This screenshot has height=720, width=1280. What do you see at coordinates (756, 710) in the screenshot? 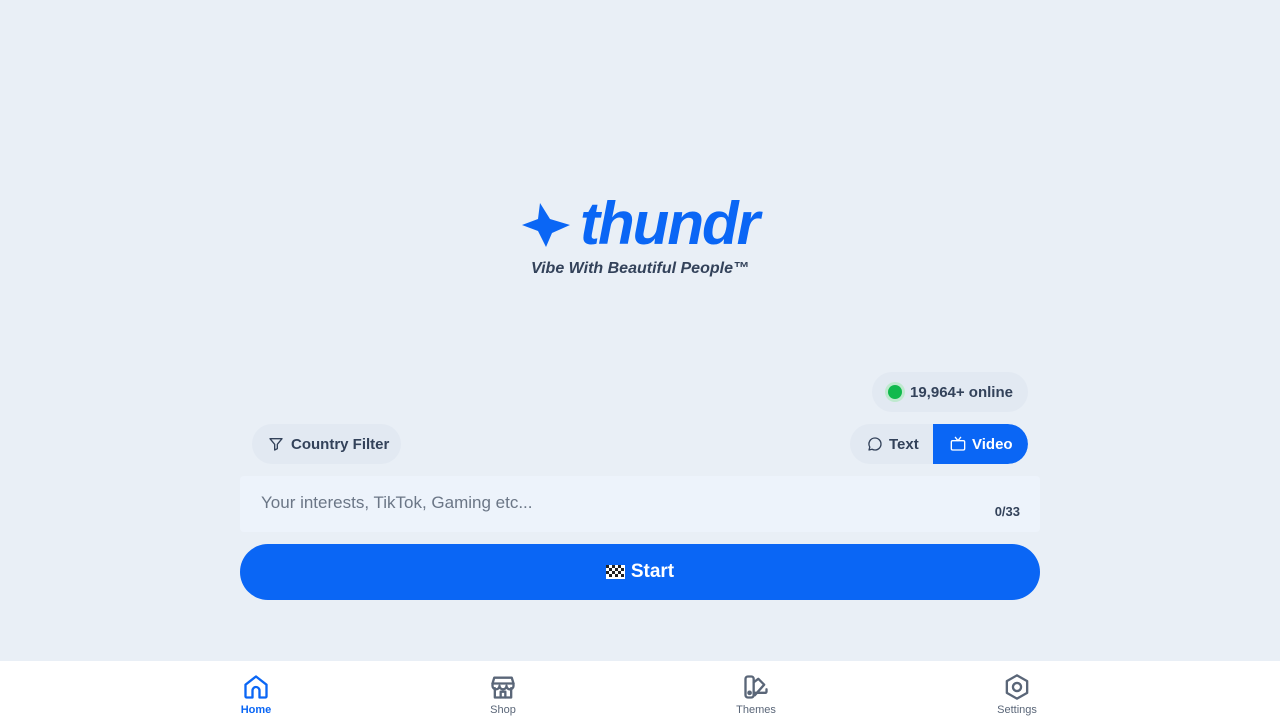
I see `nav-label-themes: Themes` at bounding box center [756, 710].